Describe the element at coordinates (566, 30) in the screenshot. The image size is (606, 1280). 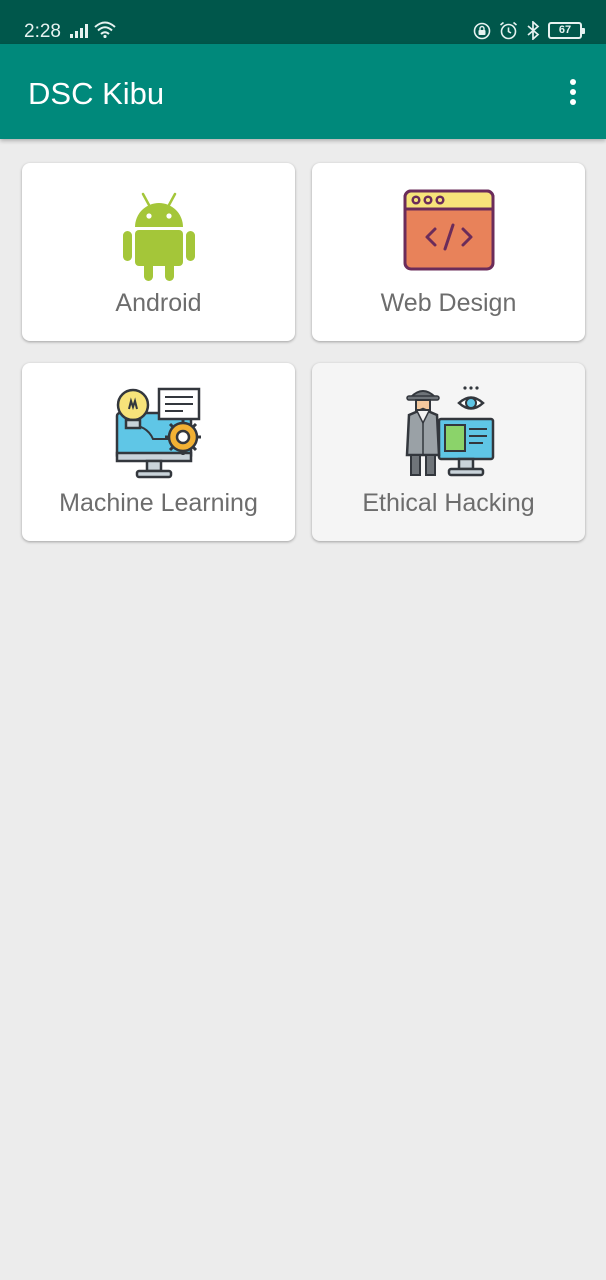
I see `battery-icon: 67` at that location.